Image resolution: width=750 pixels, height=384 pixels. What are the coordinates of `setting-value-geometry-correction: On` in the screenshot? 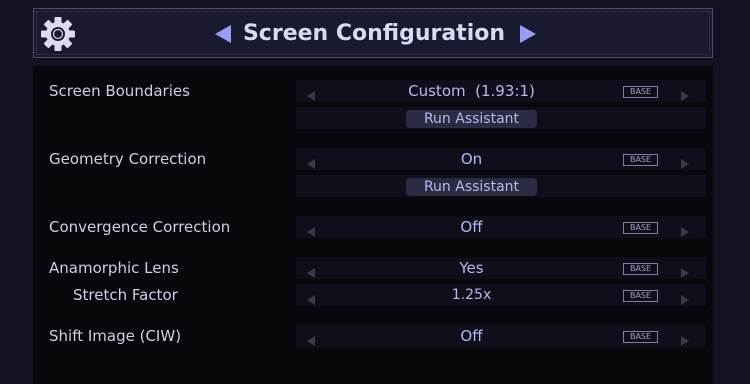 It's located at (471, 159).